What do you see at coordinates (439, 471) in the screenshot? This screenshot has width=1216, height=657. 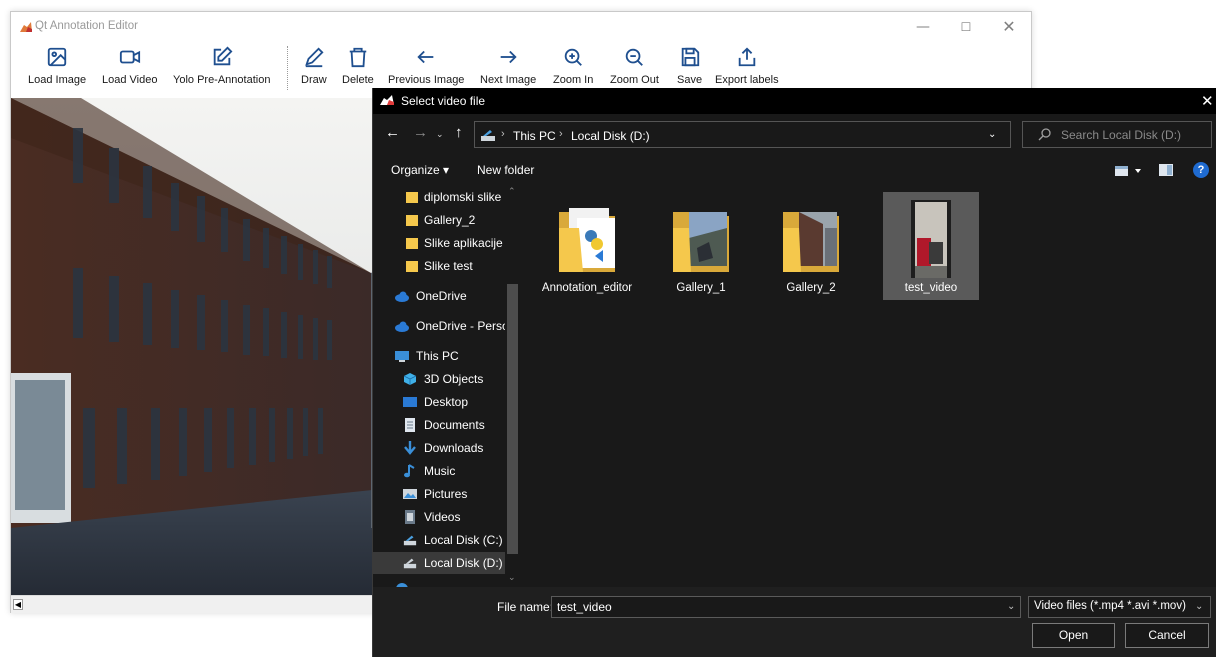 I see `nav-item-music: Music` at bounding box center [439, 471].